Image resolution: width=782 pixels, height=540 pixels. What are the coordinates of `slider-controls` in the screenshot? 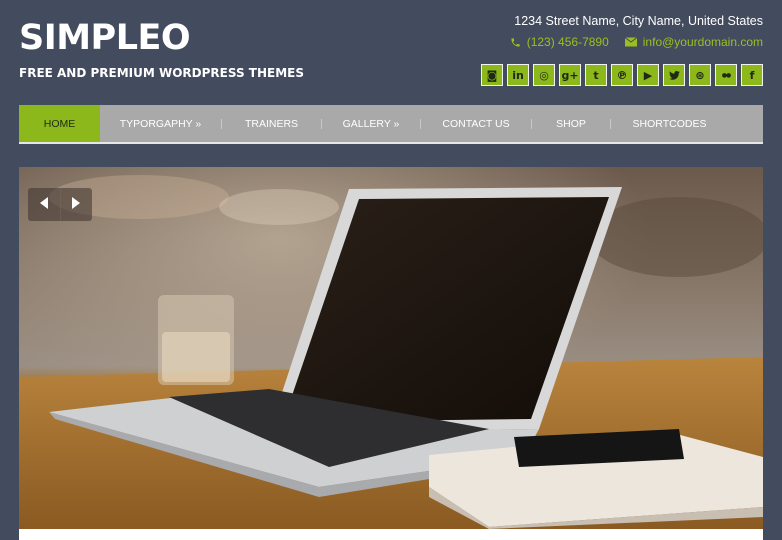 It's located at (60, 204).